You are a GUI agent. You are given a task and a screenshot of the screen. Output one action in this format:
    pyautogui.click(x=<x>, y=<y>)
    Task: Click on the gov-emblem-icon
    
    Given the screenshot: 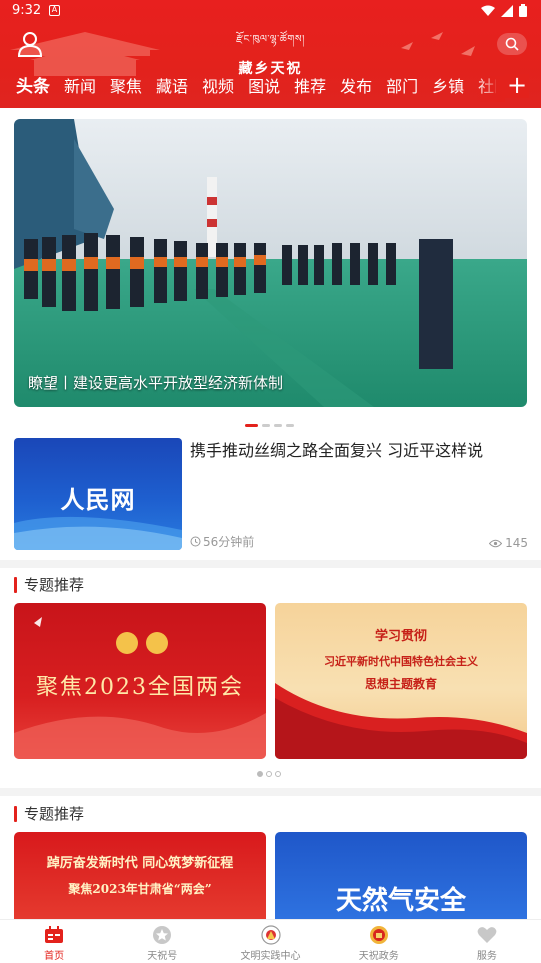 What is the action you would take?
    pyautogui.click(x=379, y=935)
    